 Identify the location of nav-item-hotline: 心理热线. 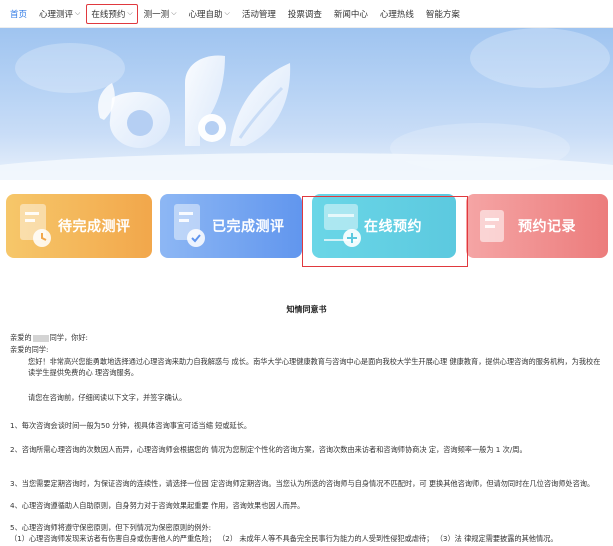
(397, 14).